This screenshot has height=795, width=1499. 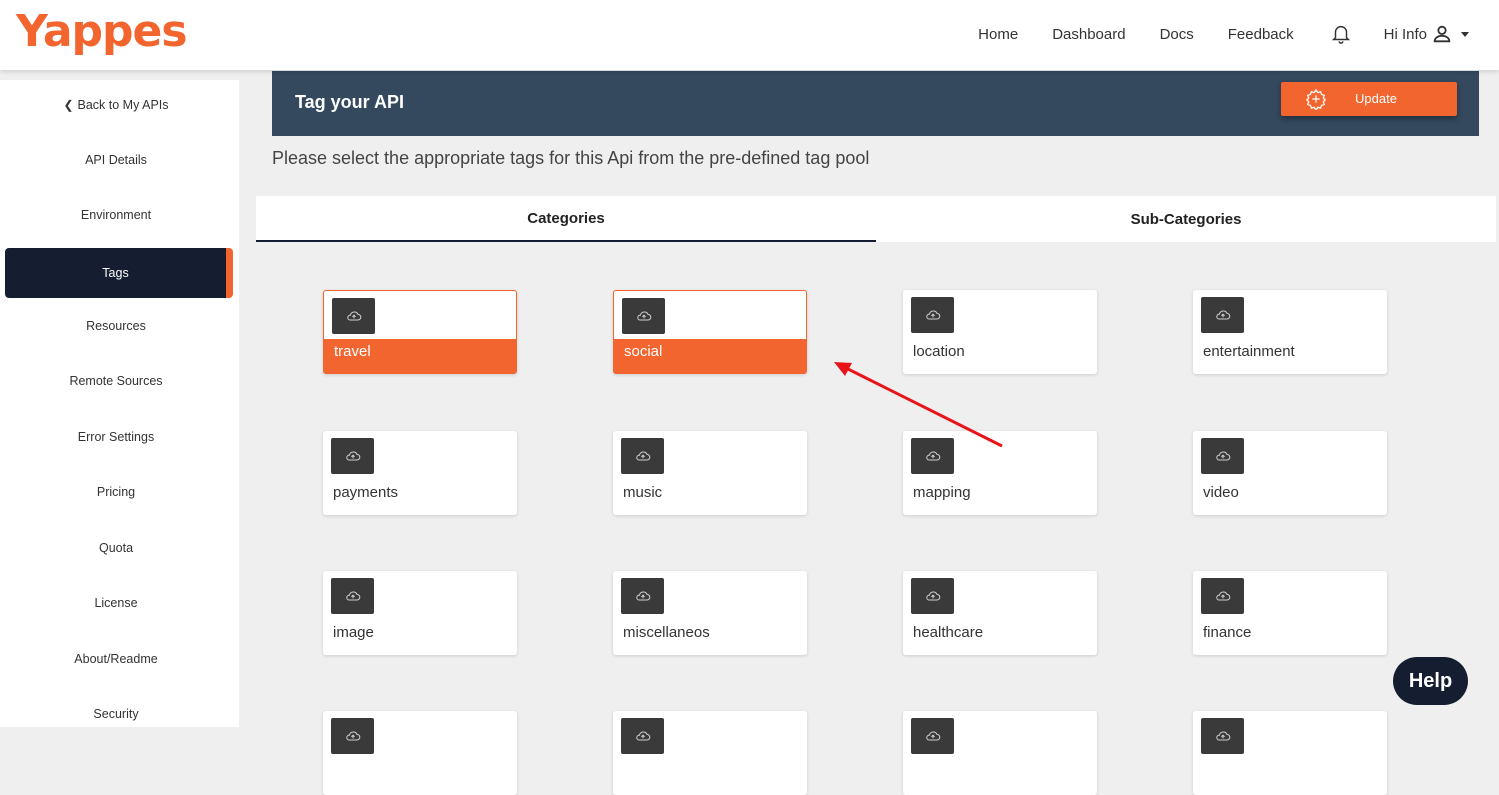 What do you see at coordinates (420, 473) in the screenshot?
I see `tag-card: payments` at bounding box center [420, 473].